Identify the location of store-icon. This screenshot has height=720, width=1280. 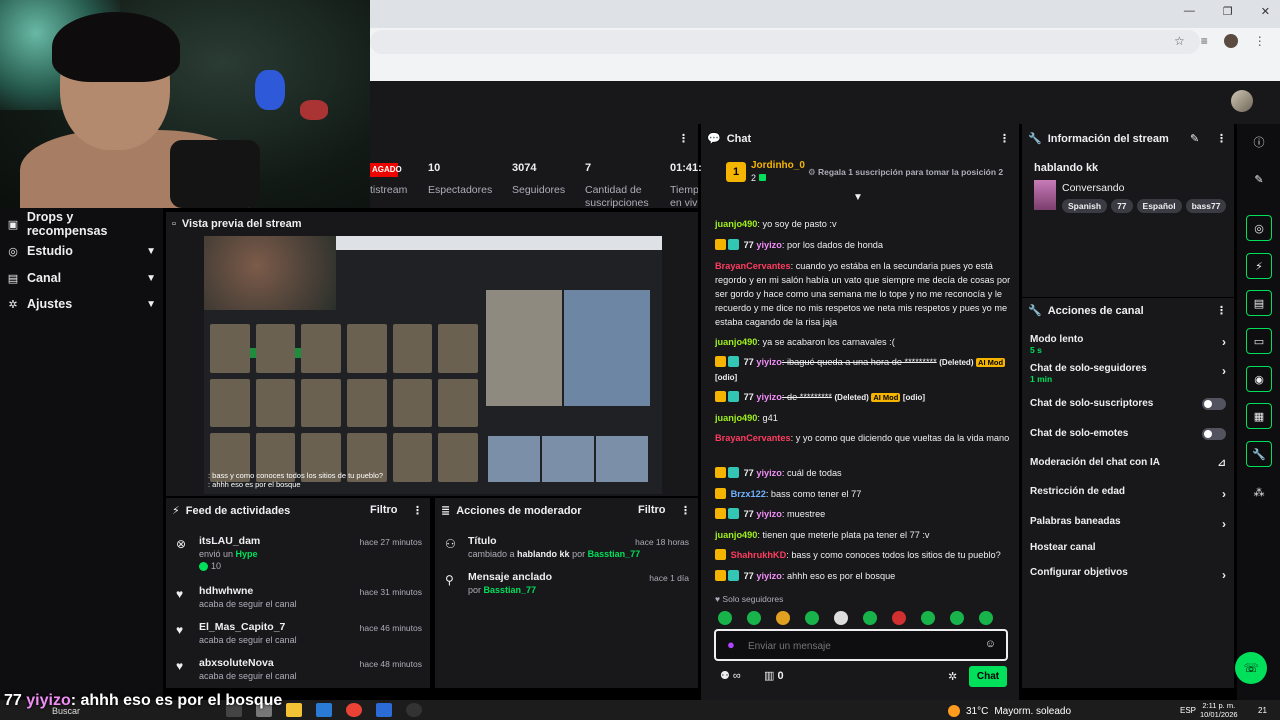
(384, 710).